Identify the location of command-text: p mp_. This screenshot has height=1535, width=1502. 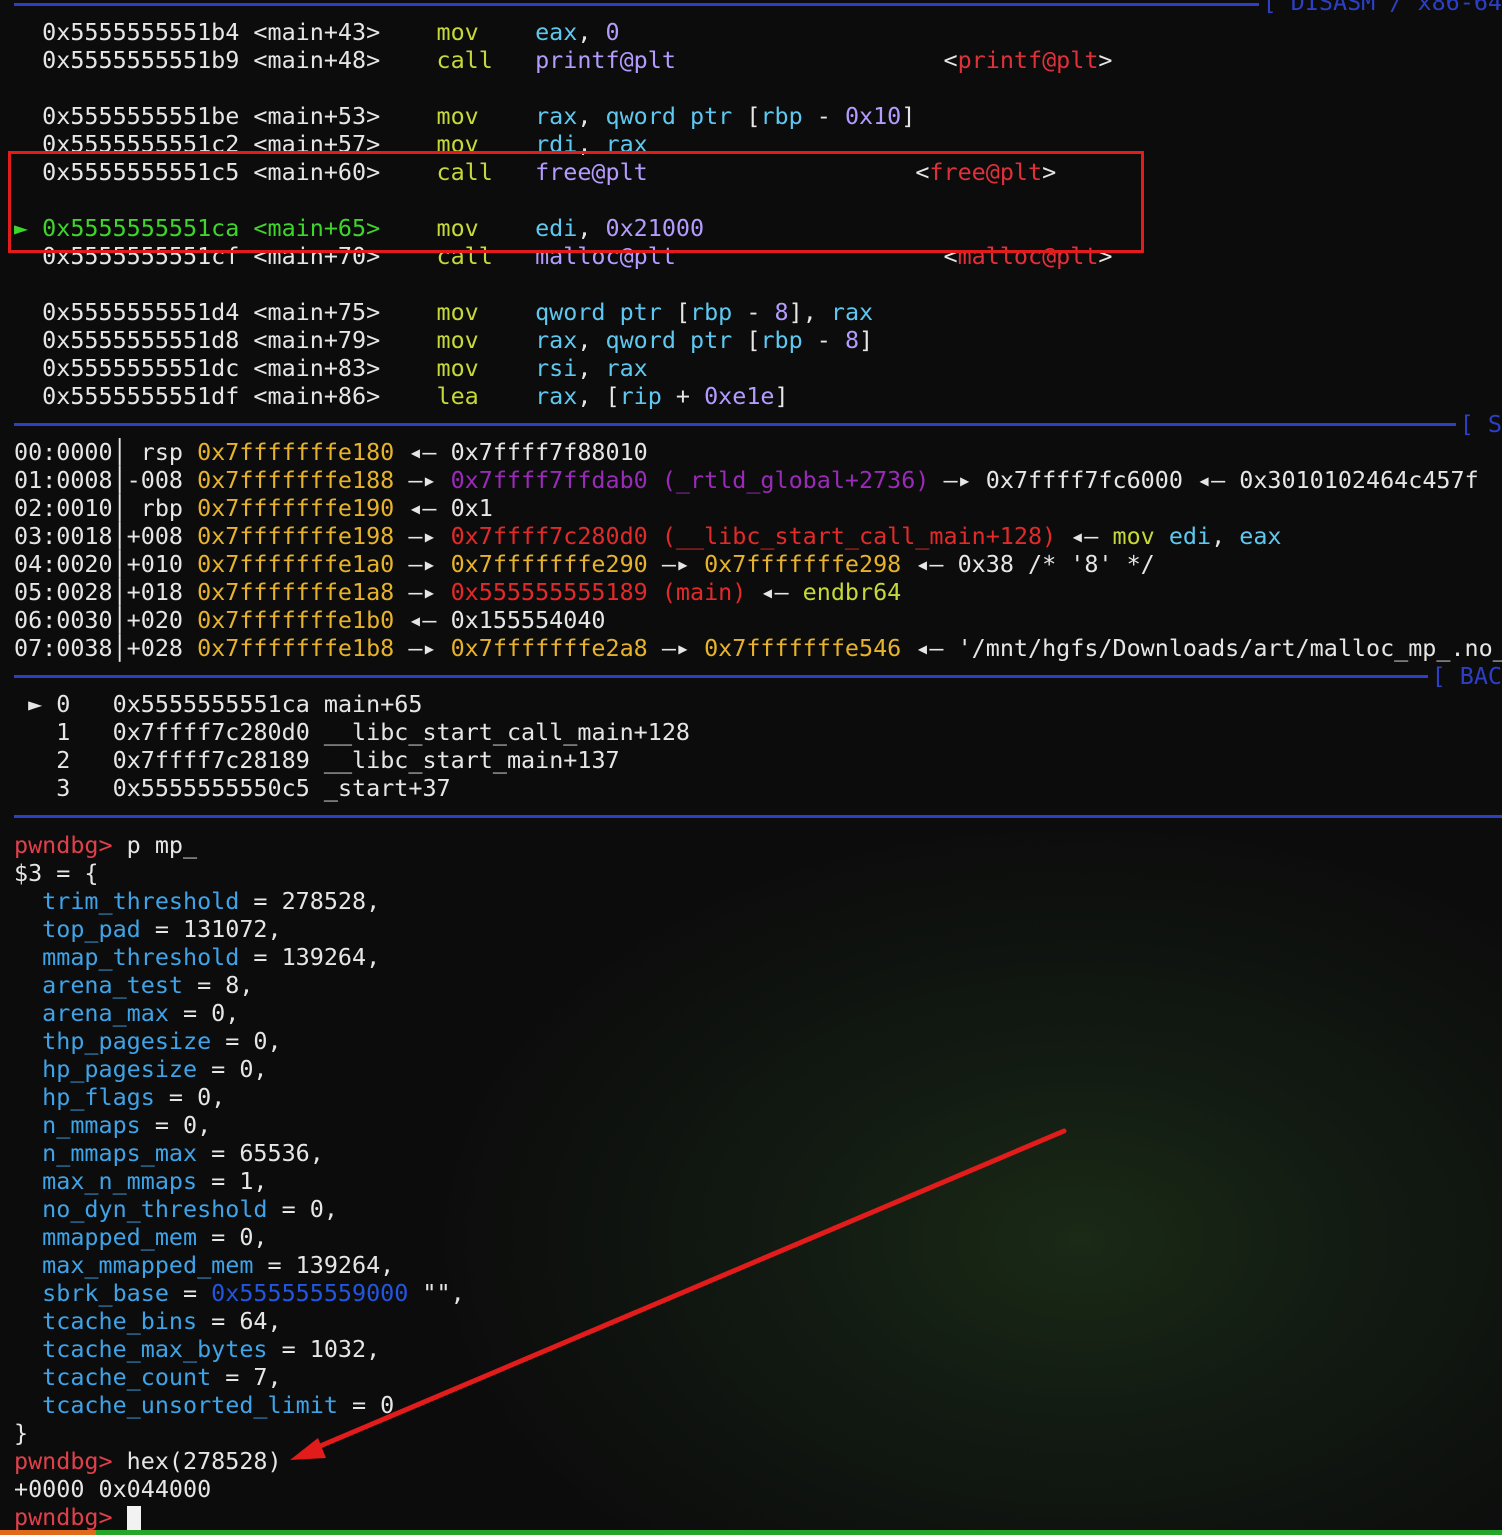
(162, 845).